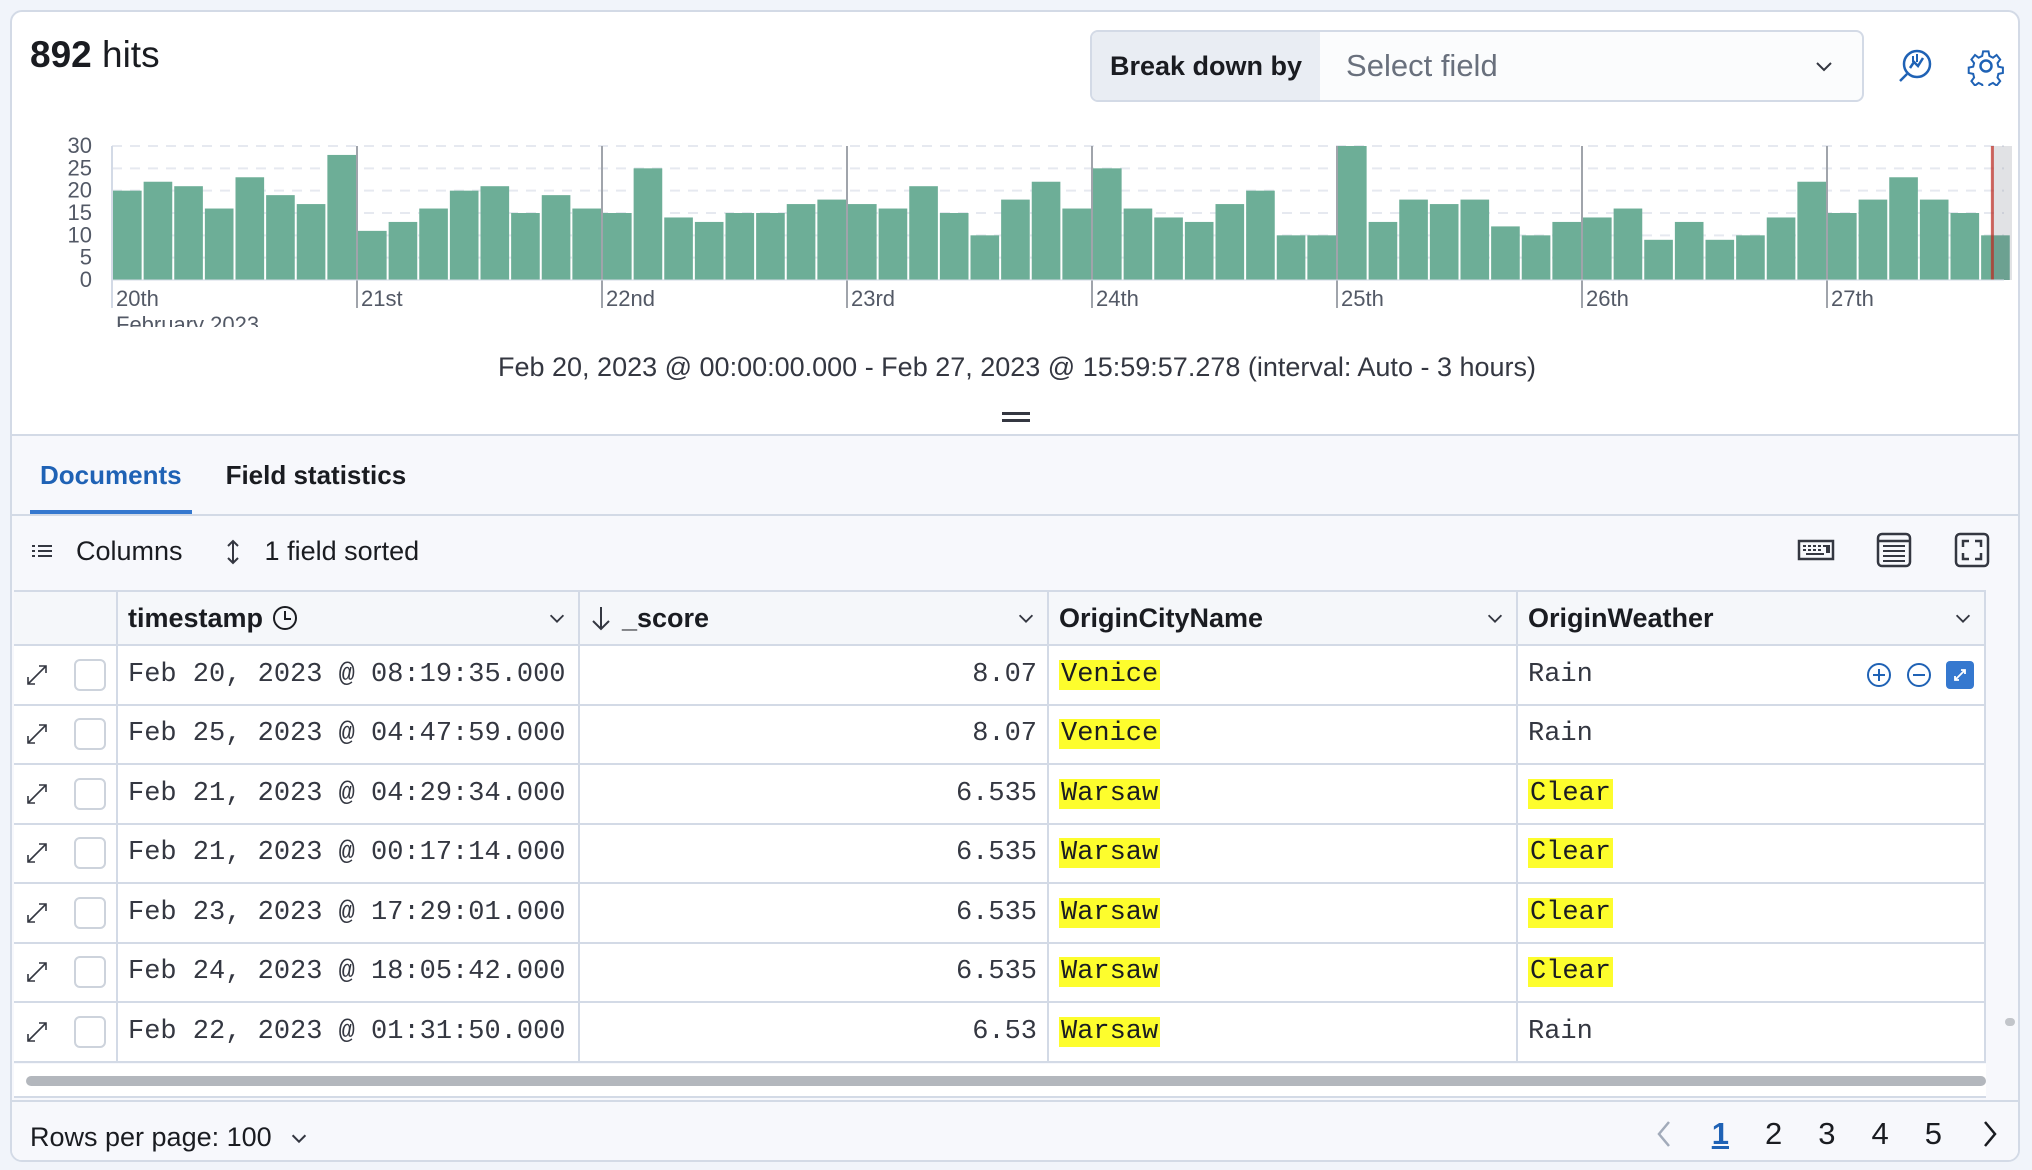 The height and width of the screenshot is (1170, 2032). What do you see at coordinates (1990, 1134) in the screenshot?
I see `next-page-icon` at bounding box center [1990, 1134].